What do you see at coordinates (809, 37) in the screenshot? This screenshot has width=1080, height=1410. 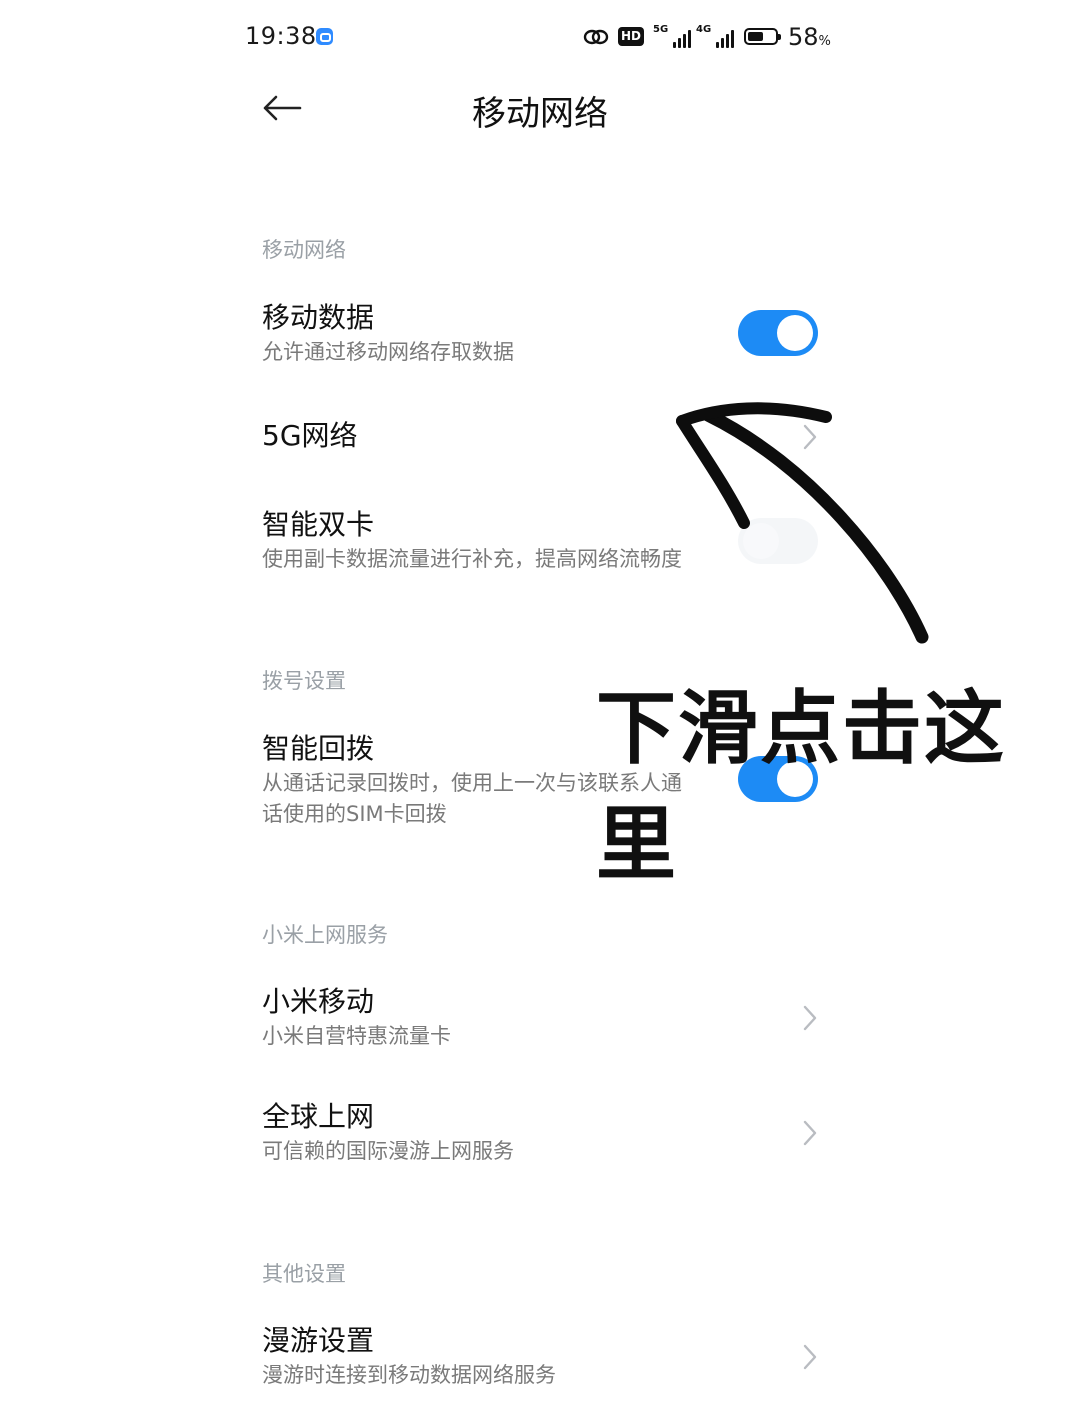 I see `battery-percent: 58%` at bounding box center [809, 37].